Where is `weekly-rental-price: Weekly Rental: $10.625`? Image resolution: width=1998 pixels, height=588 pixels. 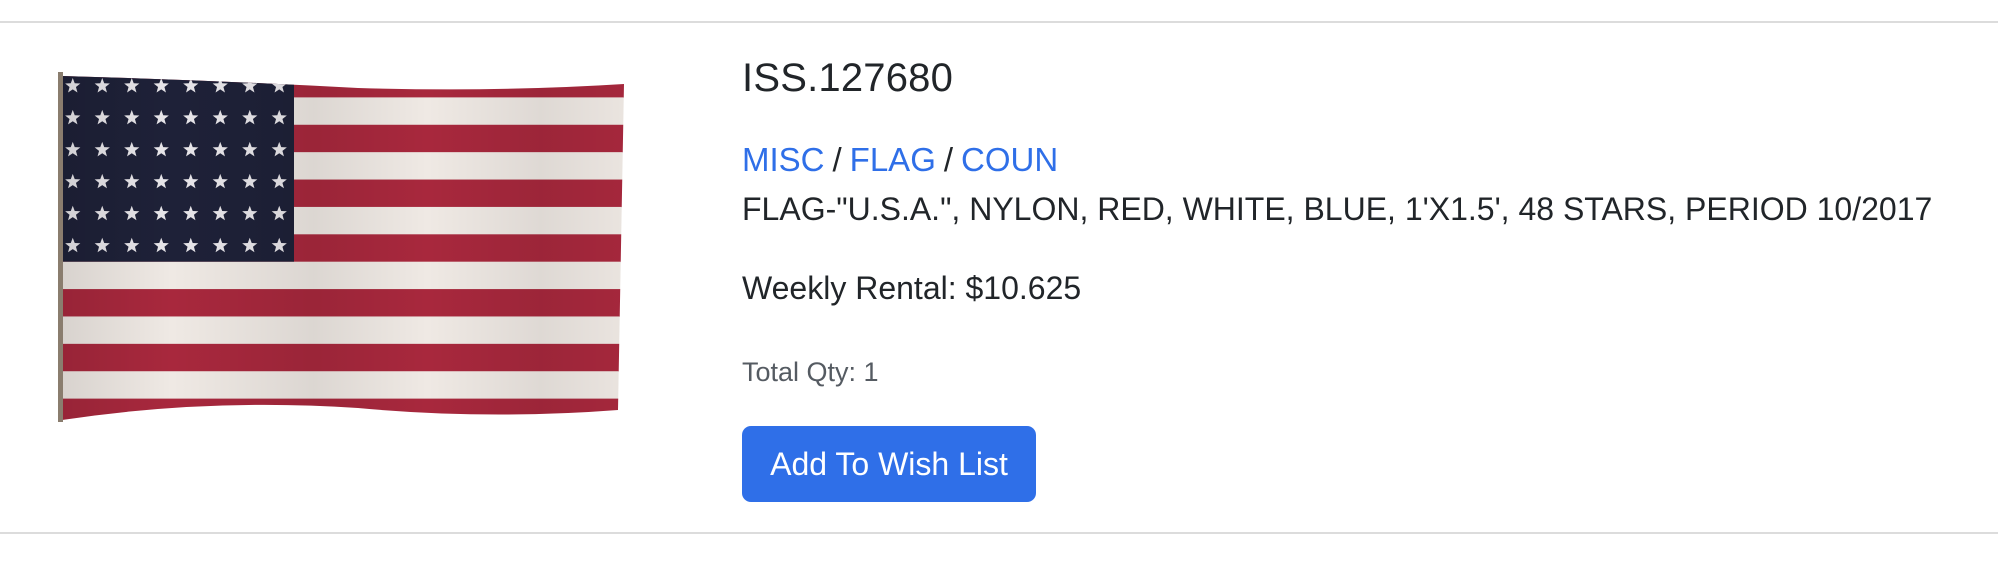
weekly-rental-price: Weekly Rental: $10.625 is located at coordinates (912, 288).